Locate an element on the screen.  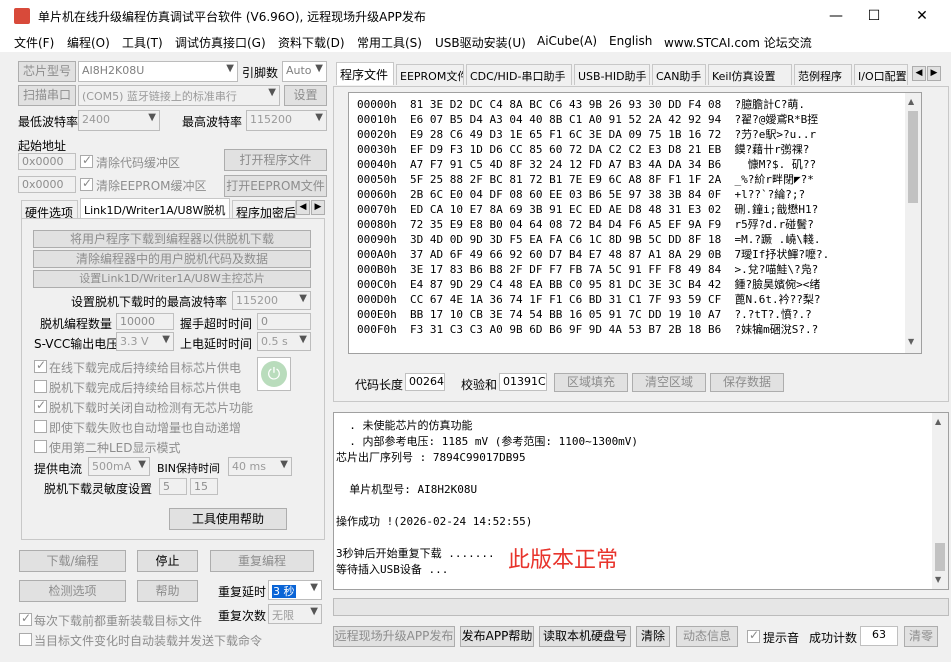
code-address-input: 0x0000 is located at coordinates (47, 161).